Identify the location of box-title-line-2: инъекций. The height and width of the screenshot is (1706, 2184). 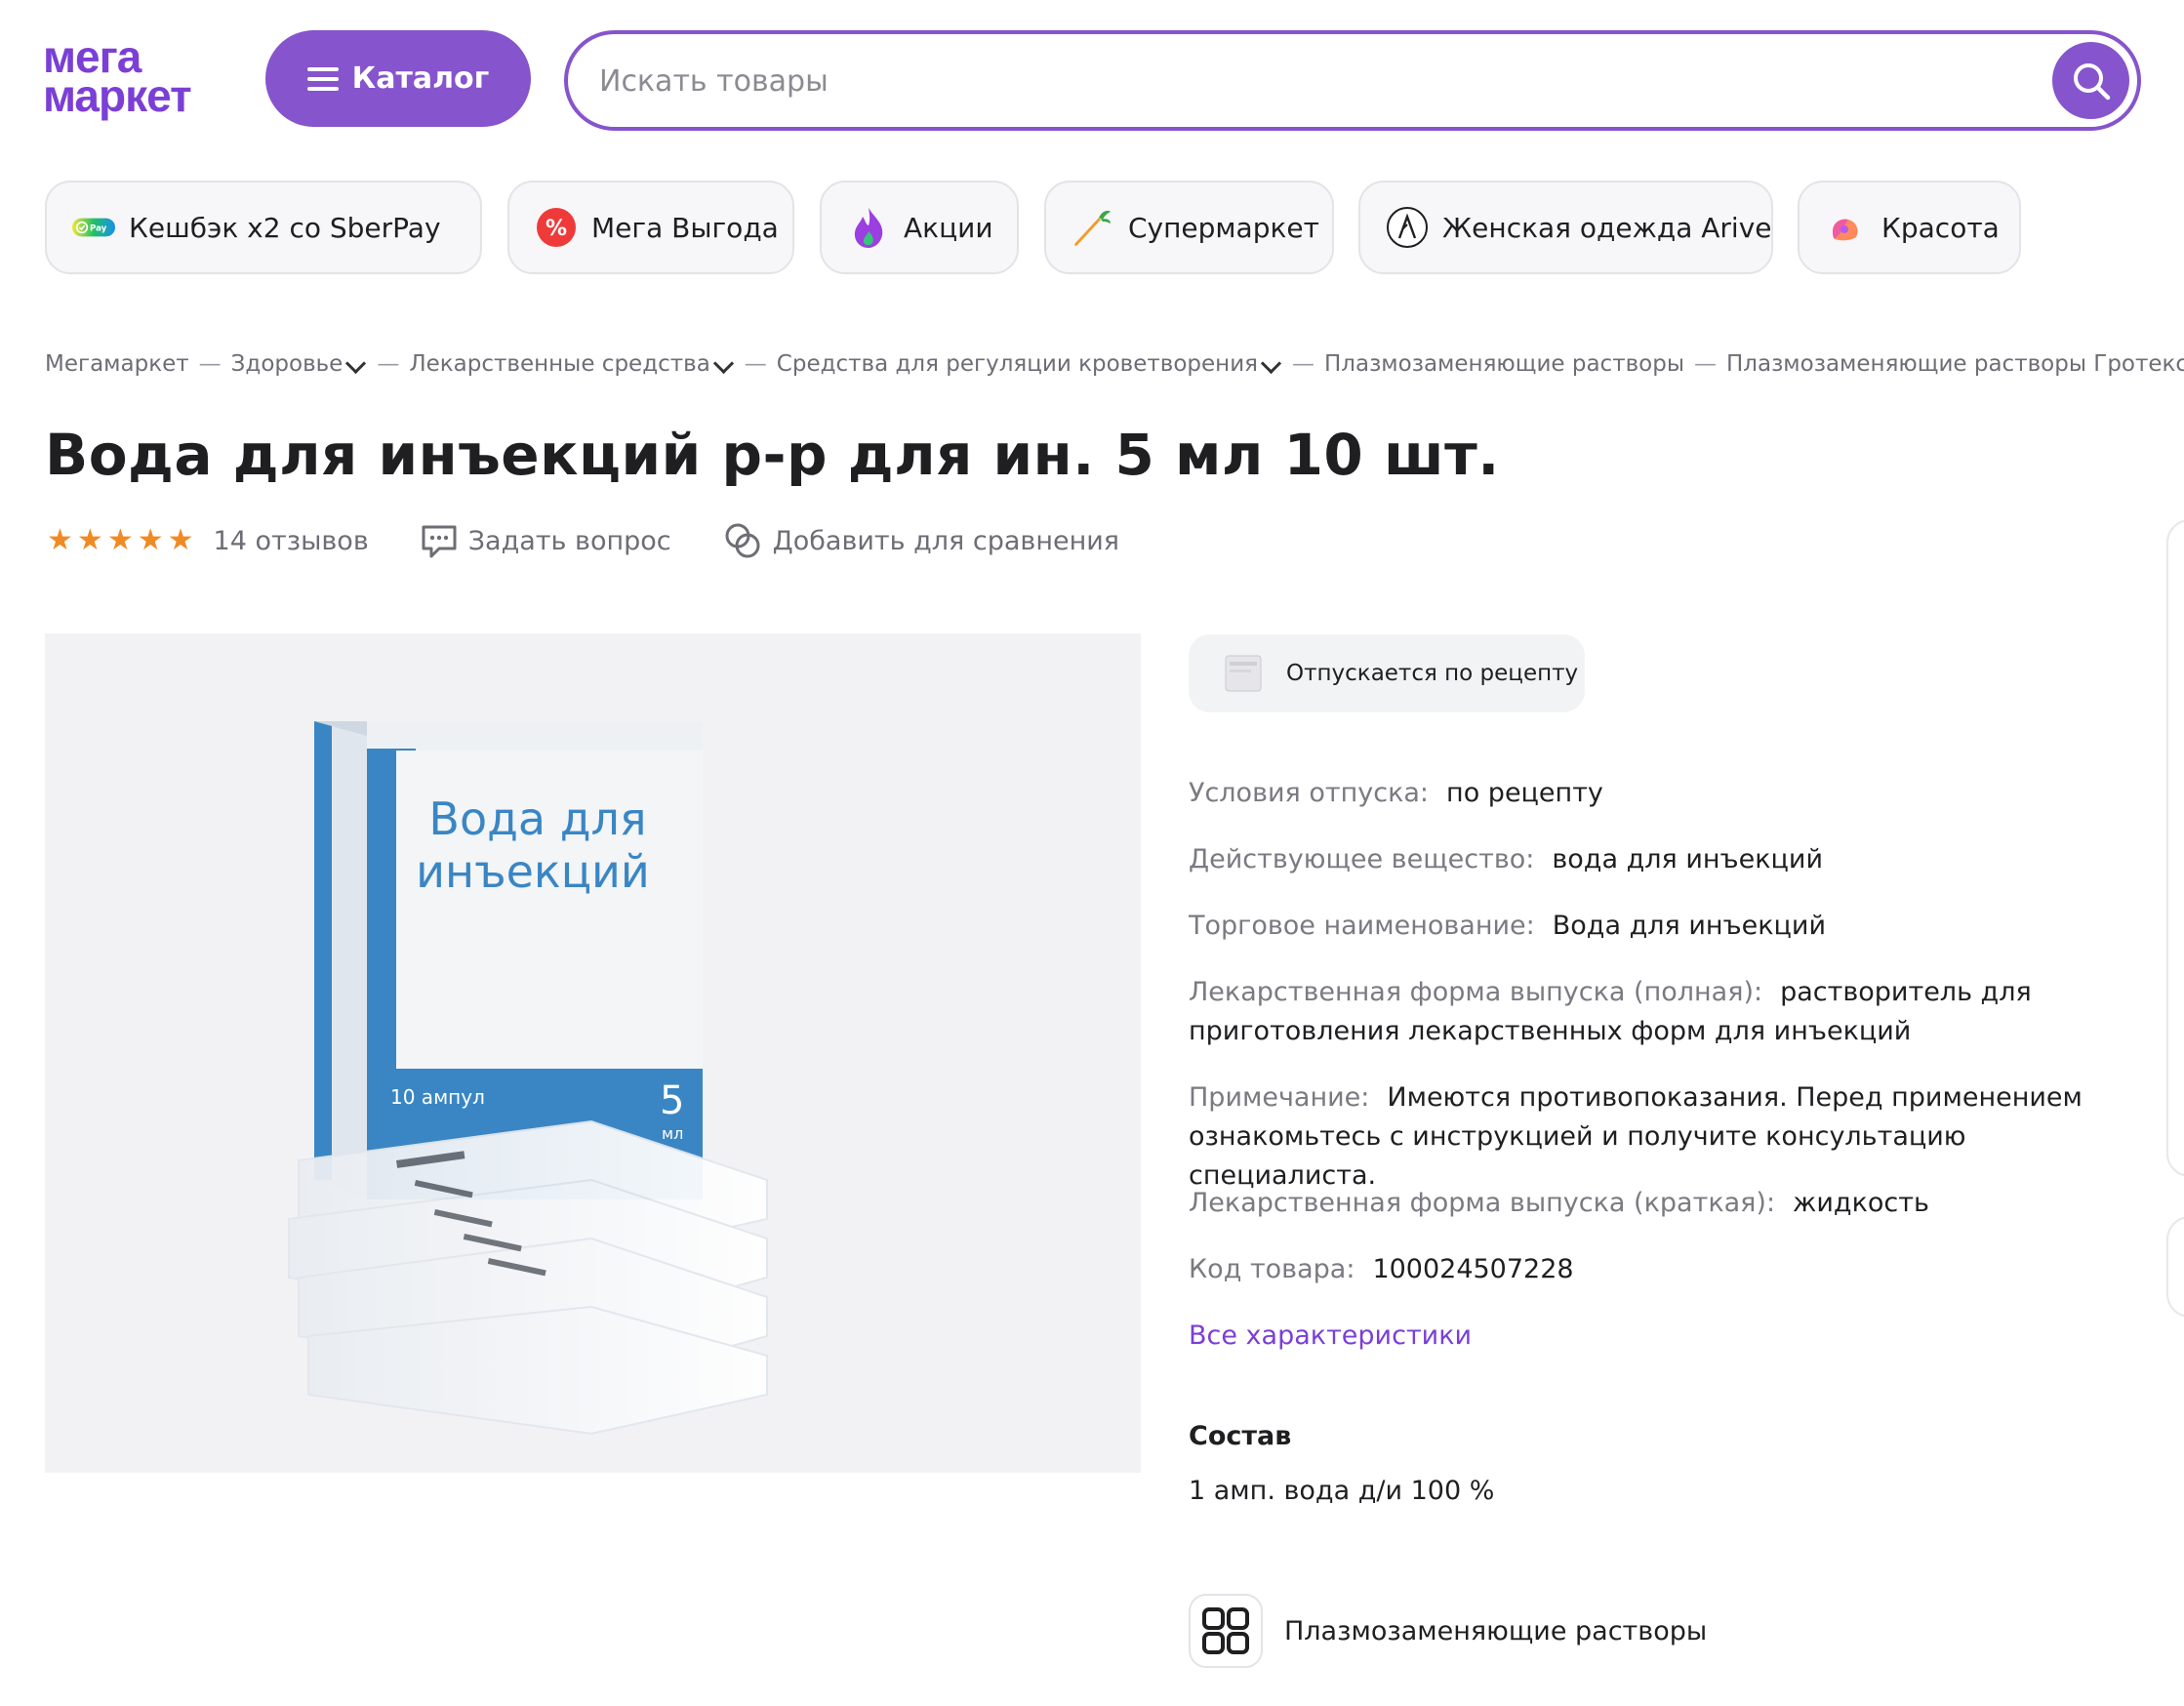
(533, 871).